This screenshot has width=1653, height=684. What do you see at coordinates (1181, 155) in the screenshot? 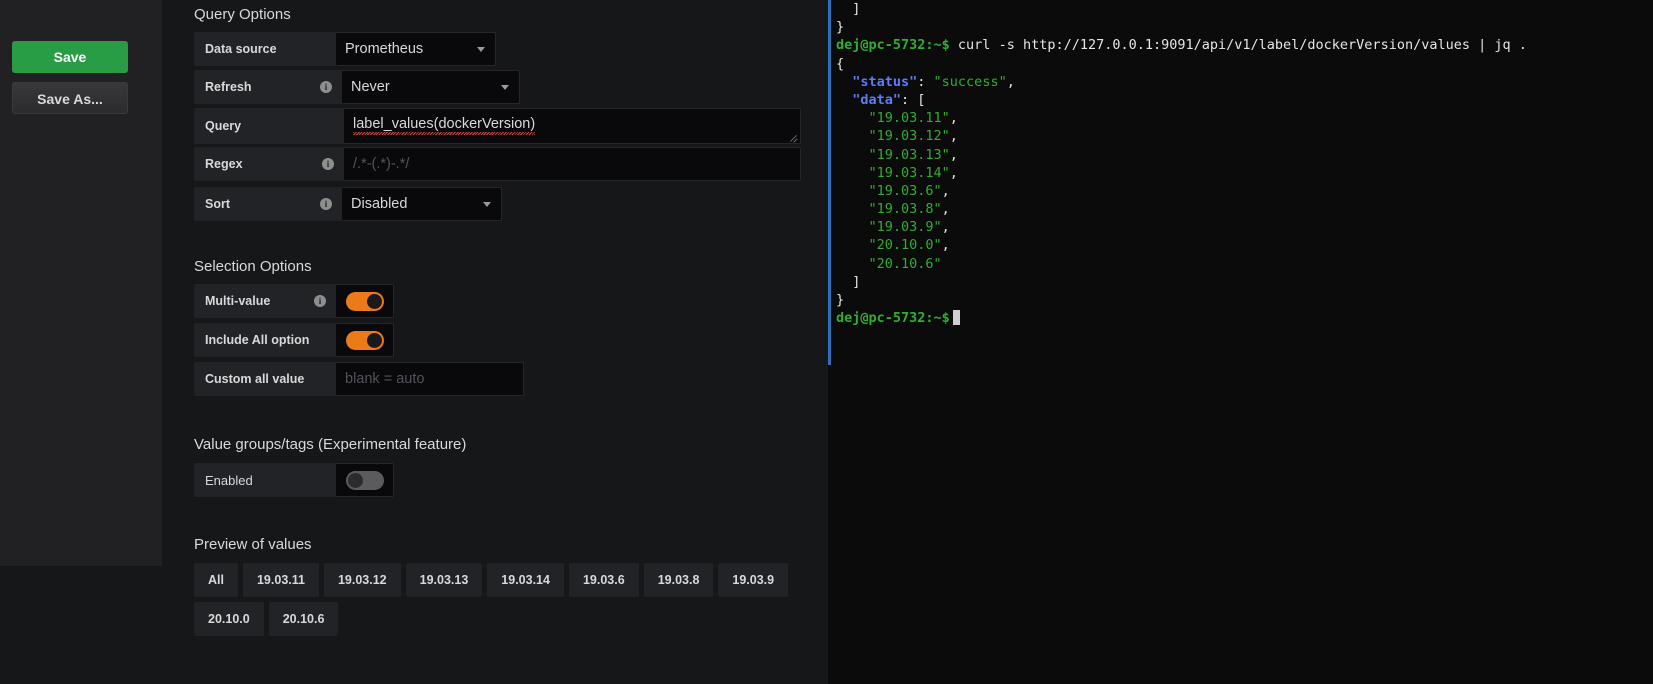
I see `terminal-line: "19.03.13",` at bounding box center [1181, 155].